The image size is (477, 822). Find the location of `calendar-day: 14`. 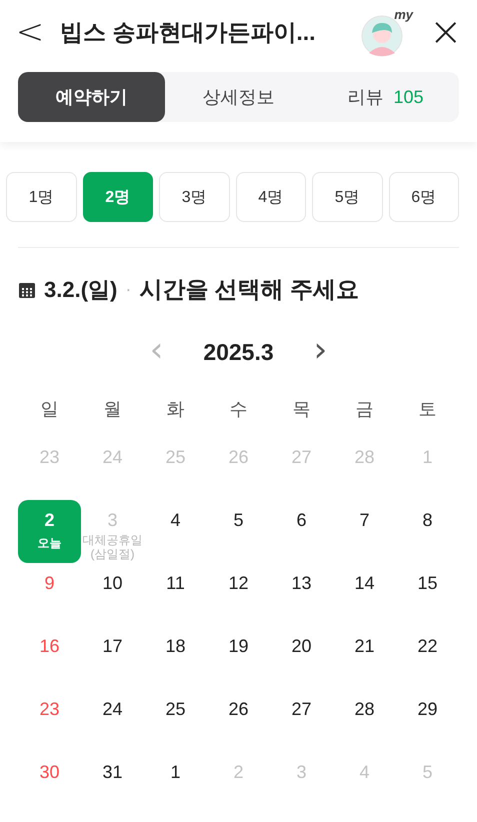

calendar-day: 14 is located at coordinates (364, 594).